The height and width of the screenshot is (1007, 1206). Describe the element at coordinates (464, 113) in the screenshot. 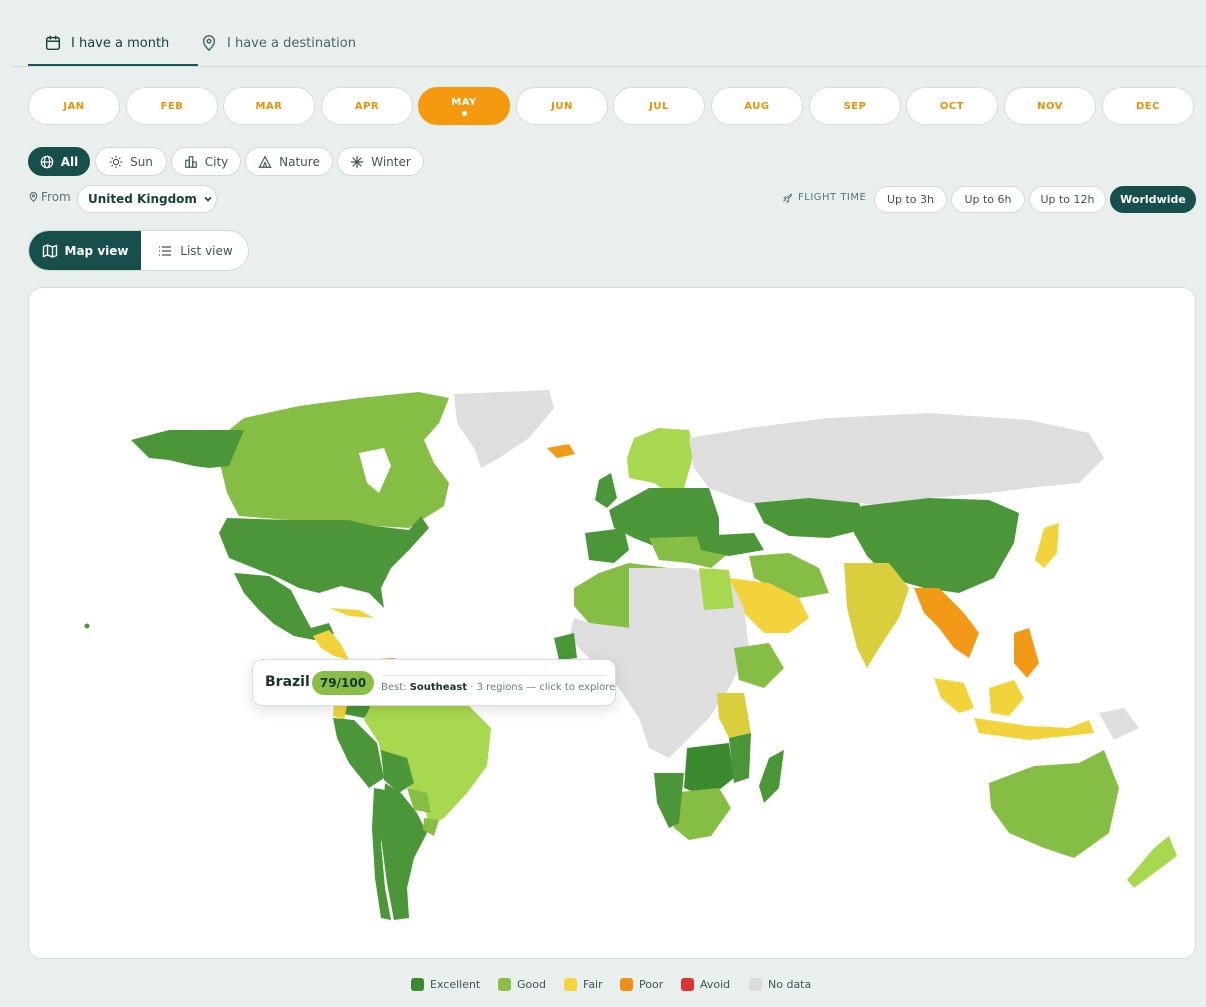

I see `selected-indicator-dot` at that location.